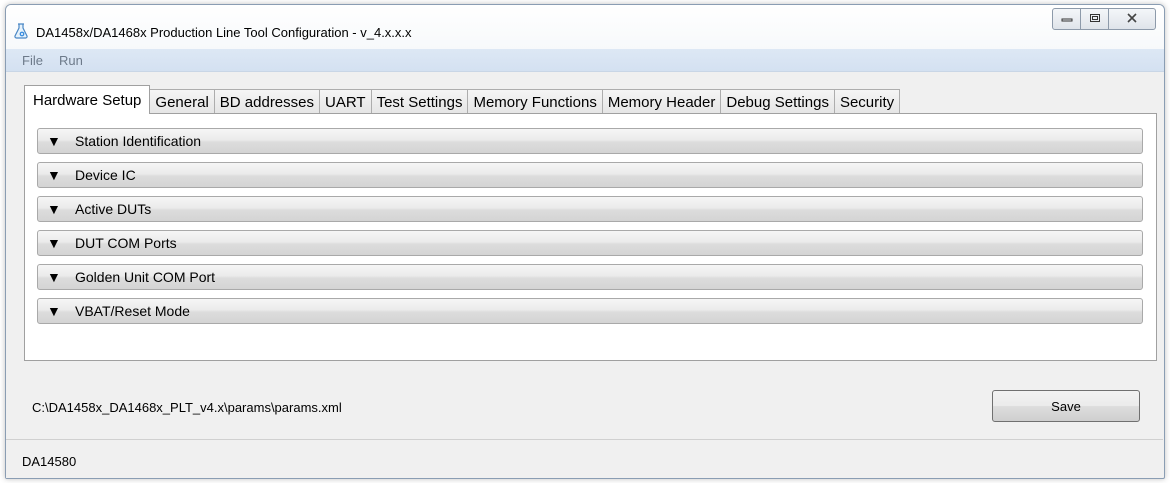 The image size is (1170, 483). I want to click on close-button, so click(1132, 19).